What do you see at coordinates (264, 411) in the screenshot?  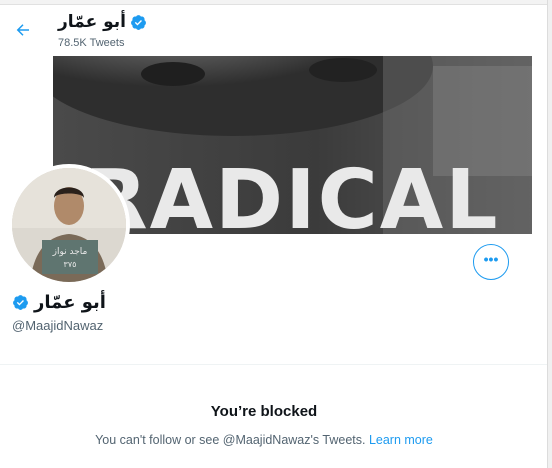 I see `blocked-title: You’re blocked` at bounding box center [264, 411].